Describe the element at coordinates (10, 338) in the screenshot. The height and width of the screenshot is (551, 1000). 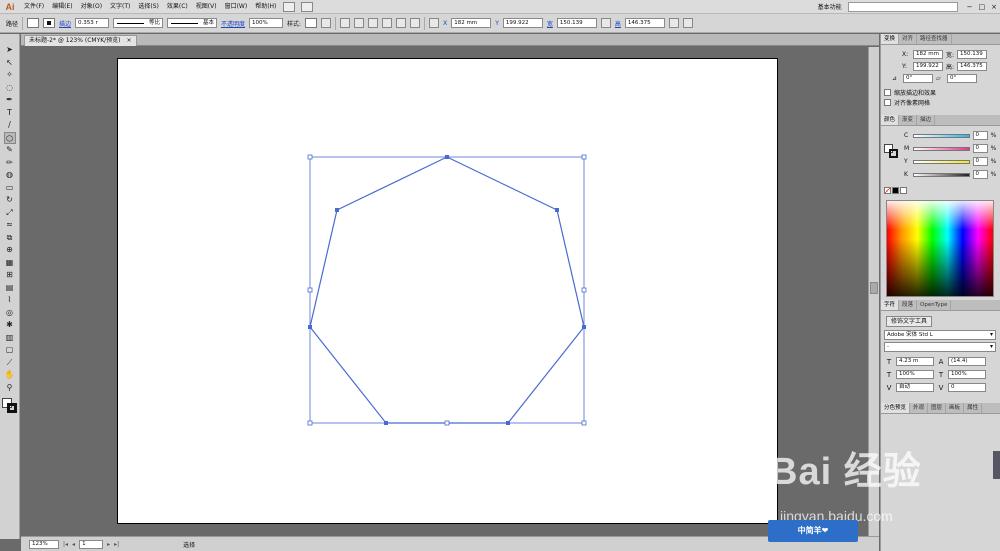
I see `column-graph-icon: ▥` at that location.